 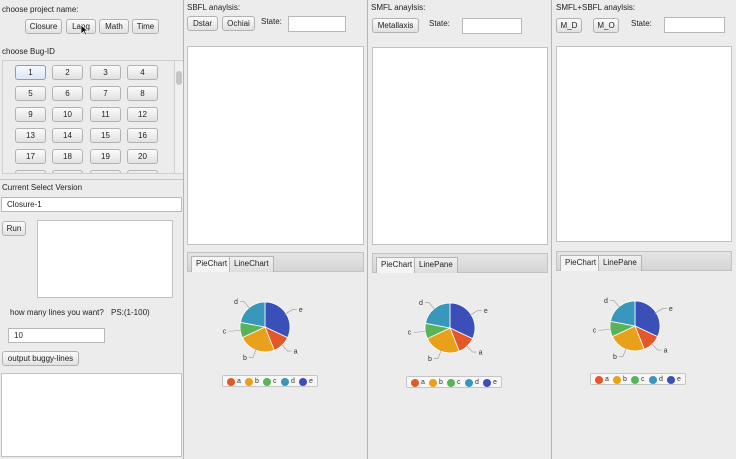 What do you see at coordinates (14, 228) in the screenshot?
I see `run-button: Run` at bounding box center [14, 228].